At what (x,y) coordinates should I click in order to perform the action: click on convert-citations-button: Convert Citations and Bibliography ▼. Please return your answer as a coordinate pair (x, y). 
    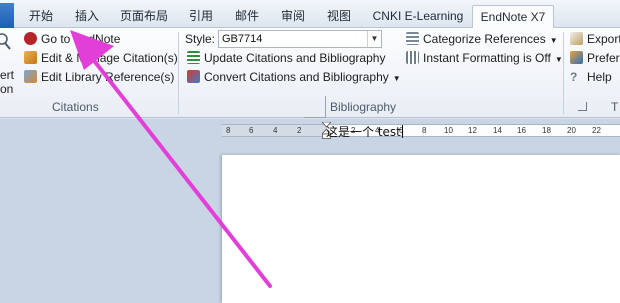
    Looking at the image, I should click on (294, 77).